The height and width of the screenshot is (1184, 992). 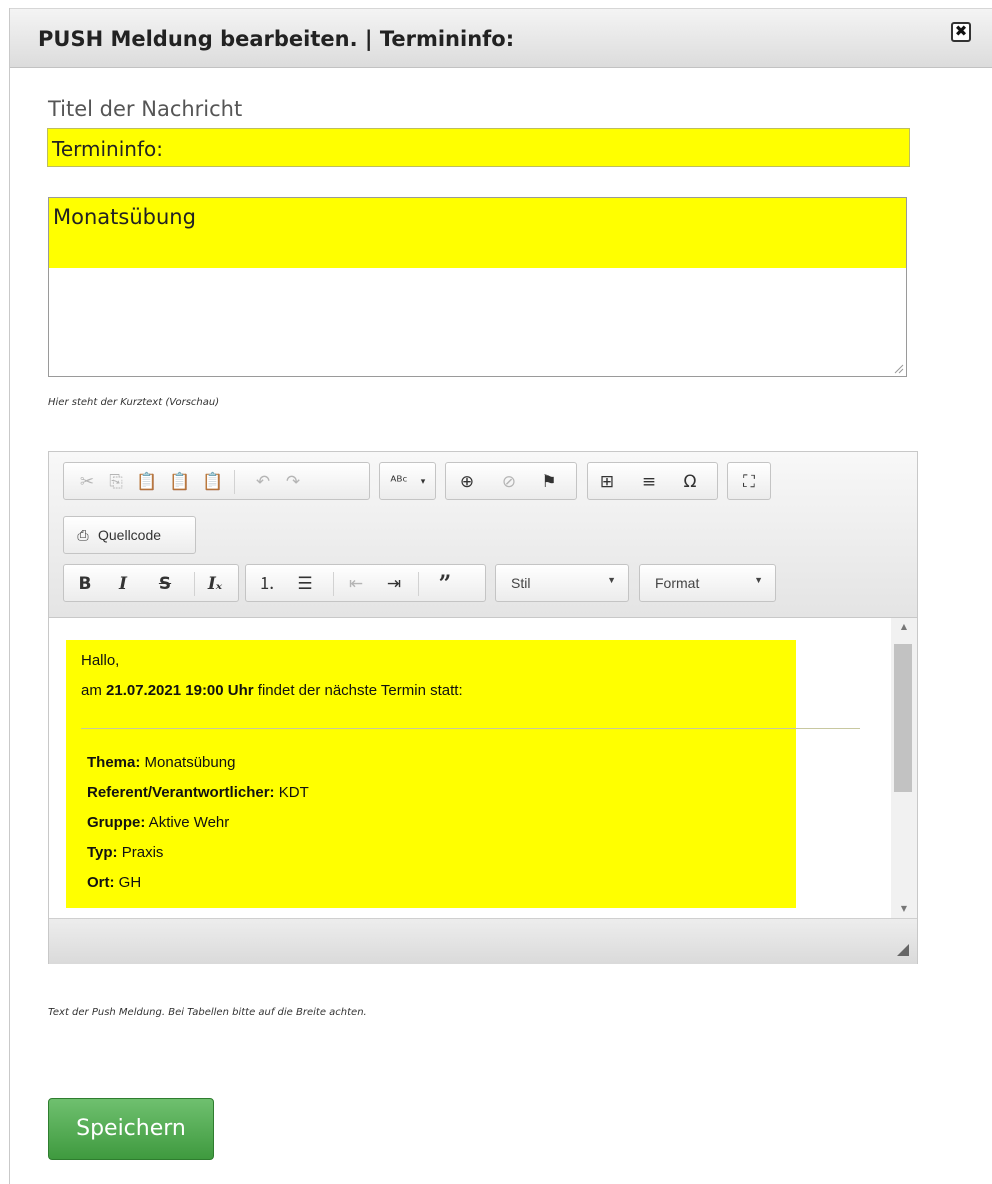 I want to click on horizontal-rule-icon: ≡, so click(x=649, y=482).